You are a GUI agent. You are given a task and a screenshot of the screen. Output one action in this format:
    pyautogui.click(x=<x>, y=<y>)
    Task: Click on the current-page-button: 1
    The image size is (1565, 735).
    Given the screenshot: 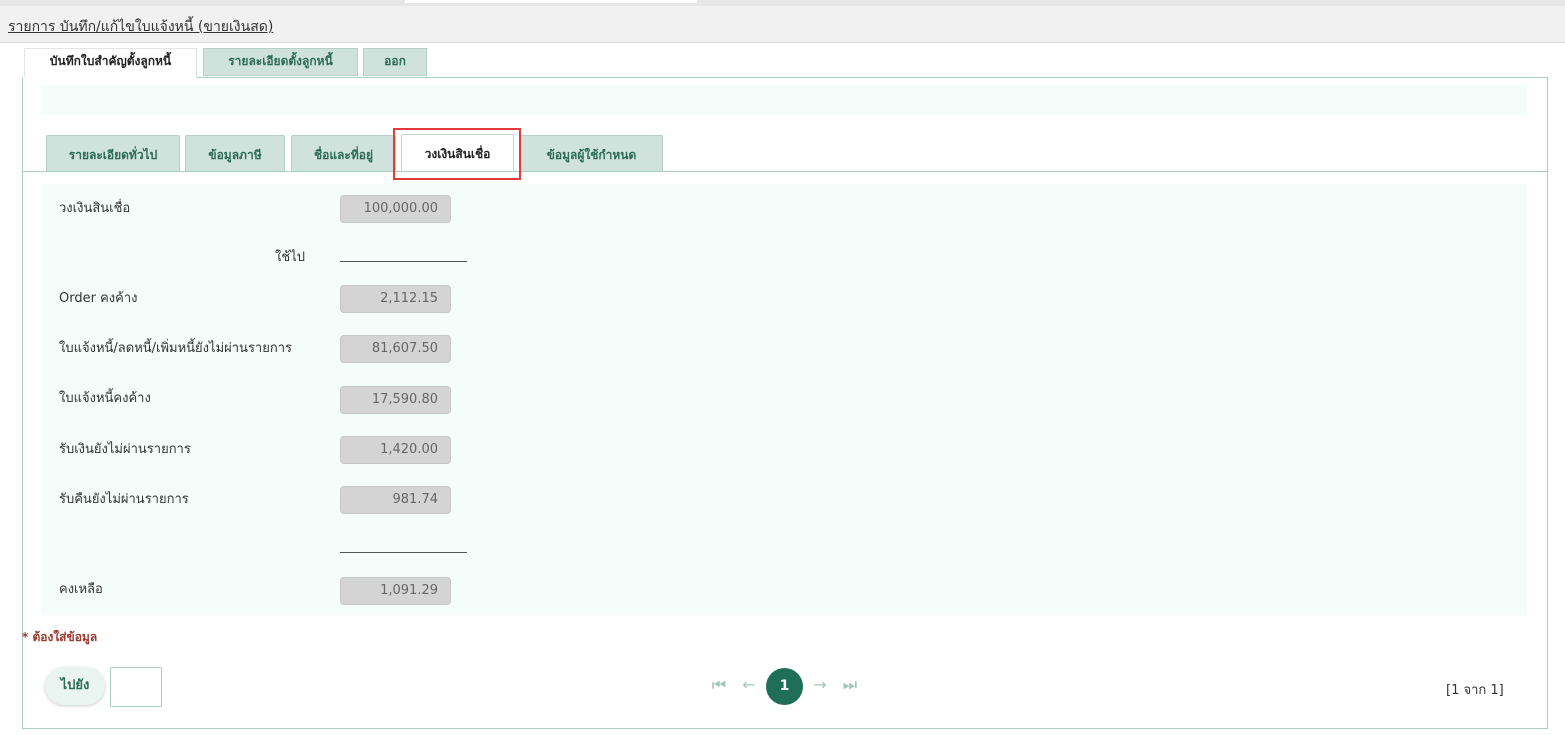 What is the action you would take?
    pyautogui.click(x=784, y=686)
    